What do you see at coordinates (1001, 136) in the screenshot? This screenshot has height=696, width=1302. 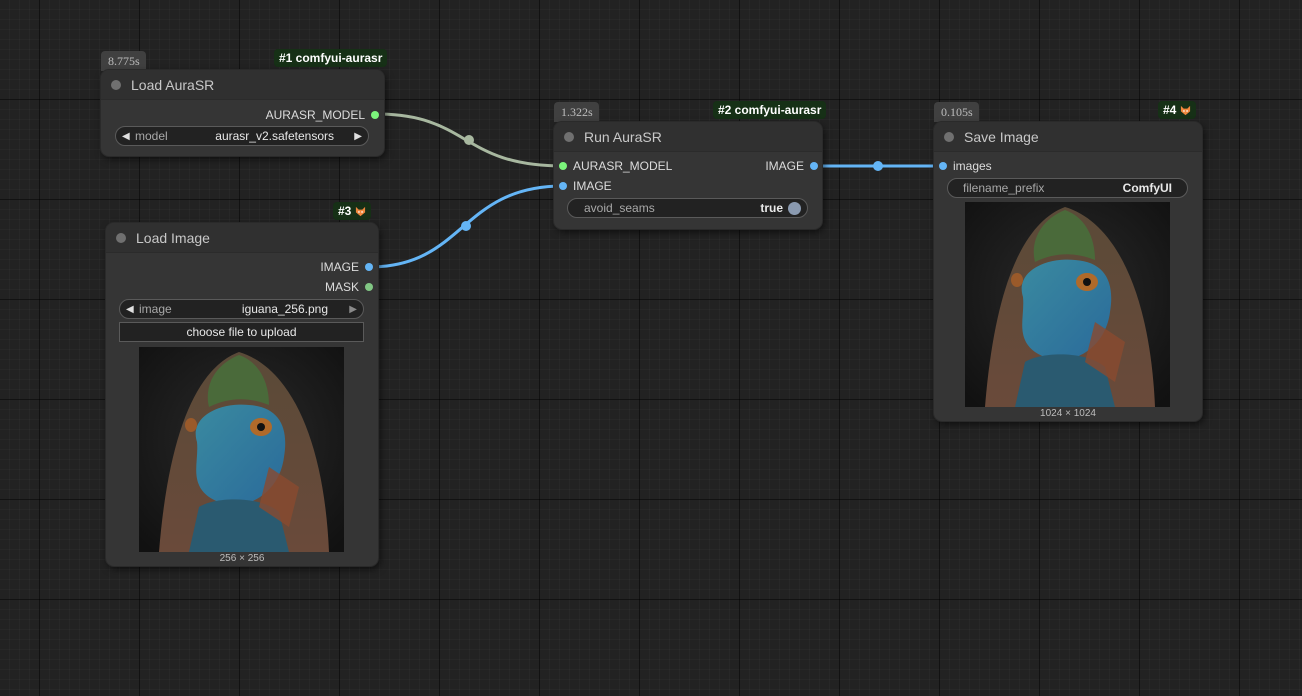 I see `node-title: Save Image` at bounding box center [1001, 136].